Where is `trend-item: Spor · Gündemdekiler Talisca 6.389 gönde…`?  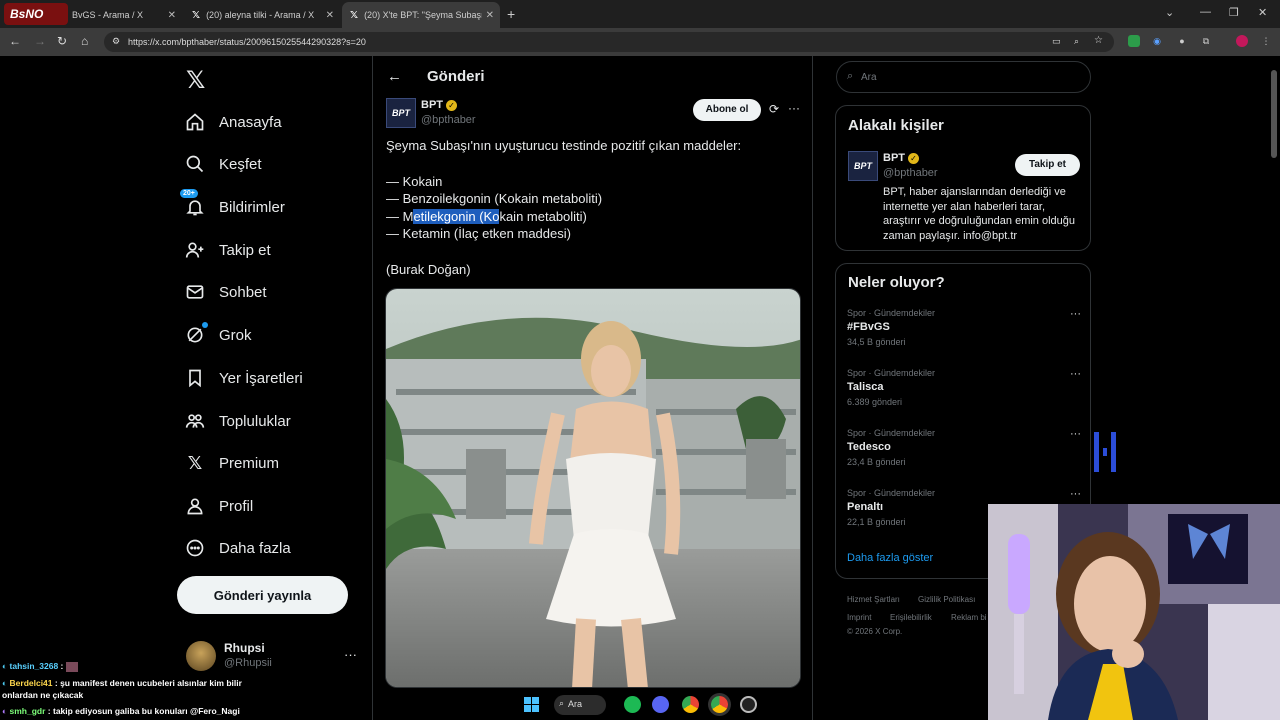 trend-item: Spor · Gündemdekiler Talisca 6.389 gönde… is located at coordinates (964, 387).